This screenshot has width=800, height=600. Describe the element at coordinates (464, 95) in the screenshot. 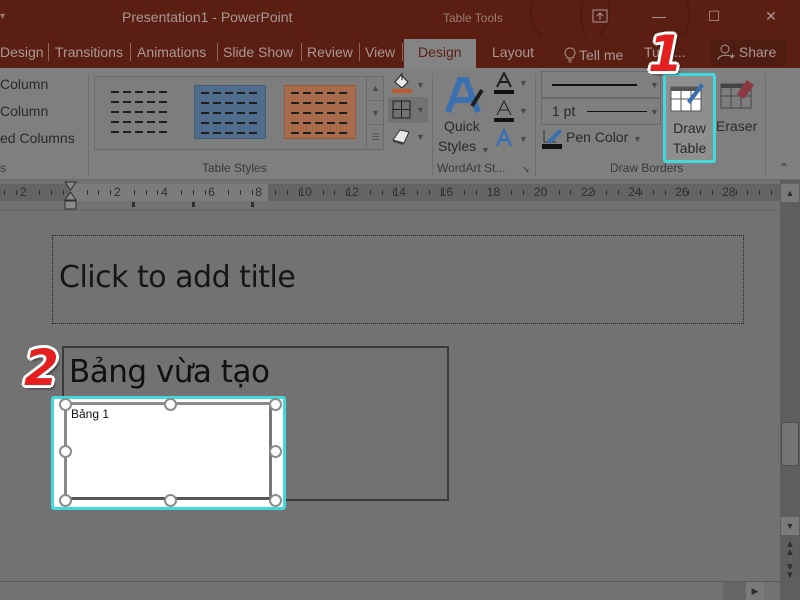

I see `wordart-a-icon` at that location.